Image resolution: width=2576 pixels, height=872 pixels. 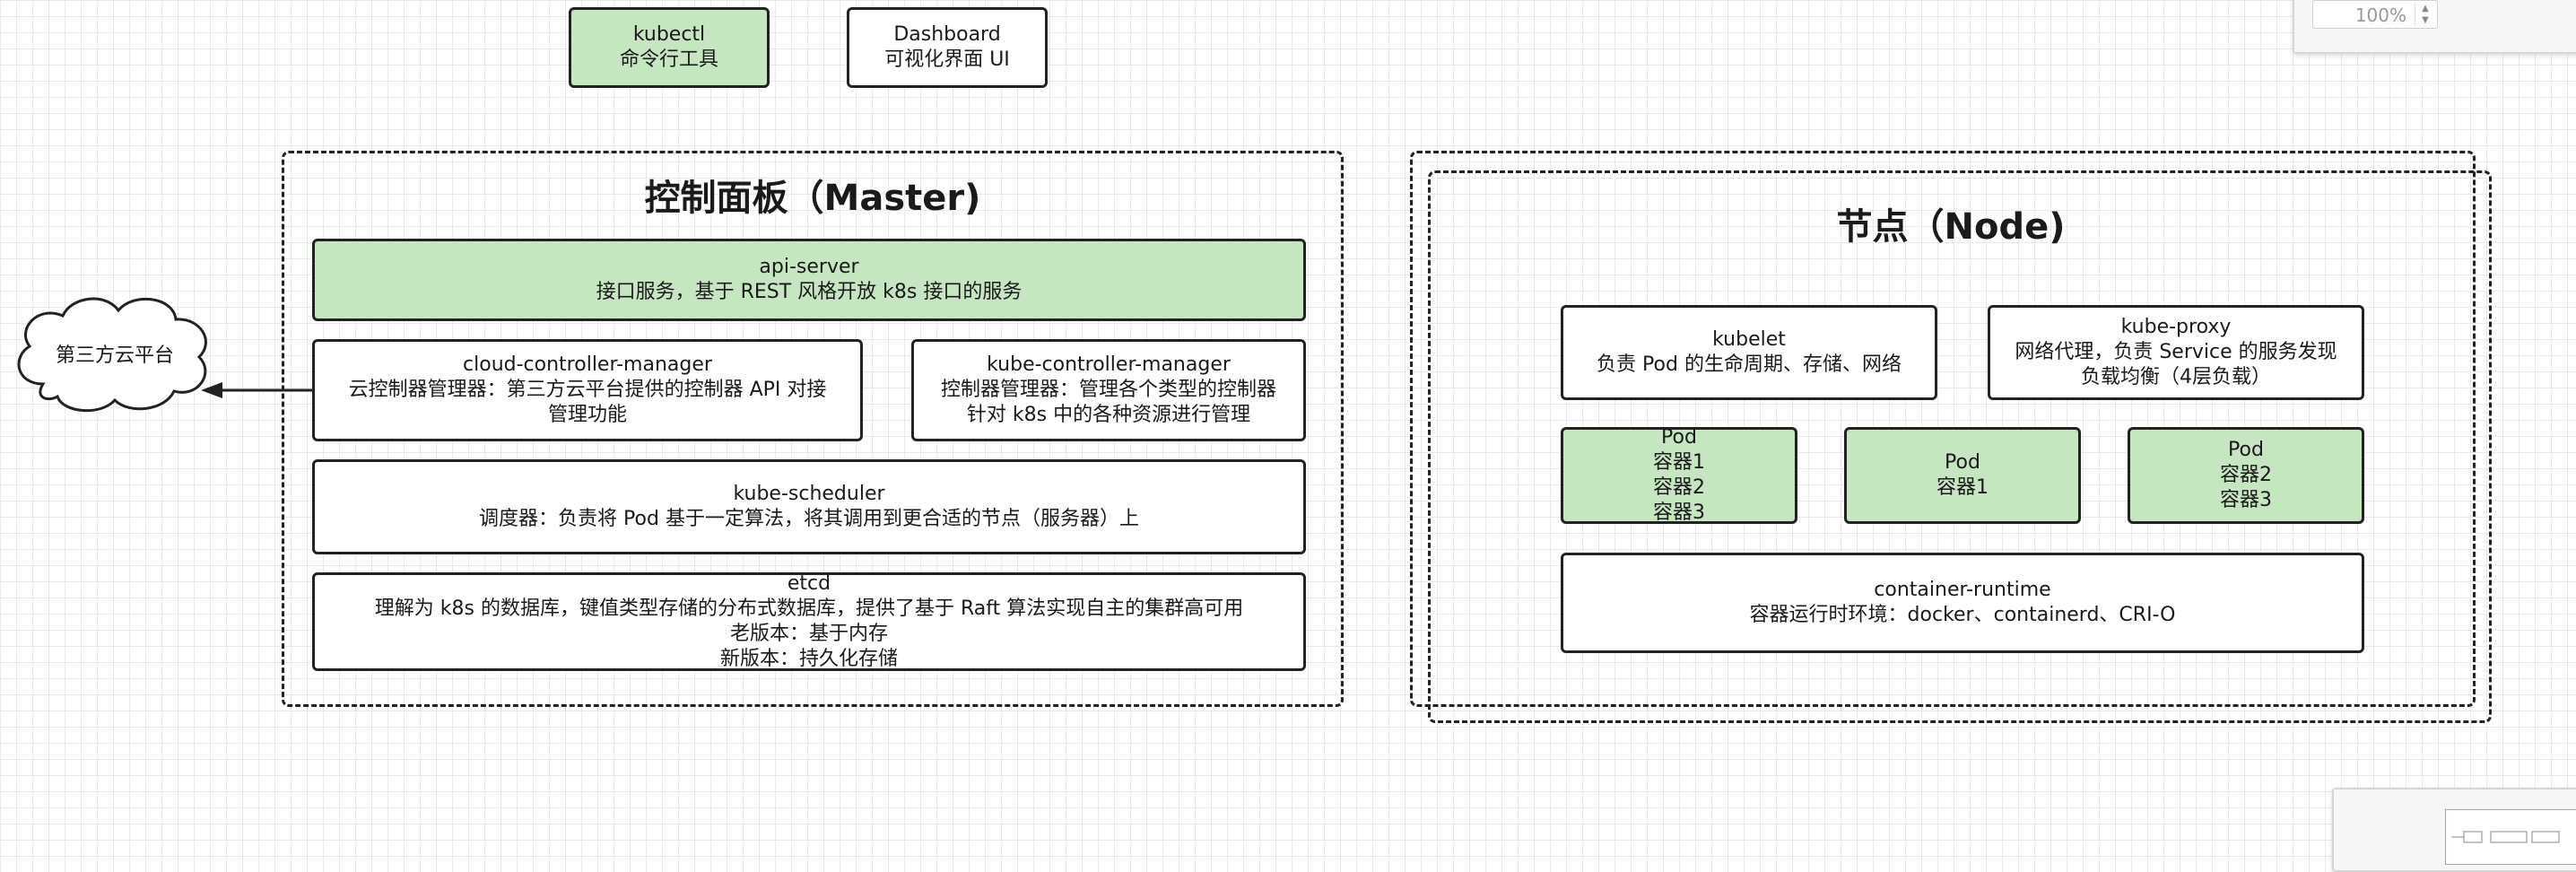 I want to click on outline-thumbnail-icon, so click(x=2505, y=837).